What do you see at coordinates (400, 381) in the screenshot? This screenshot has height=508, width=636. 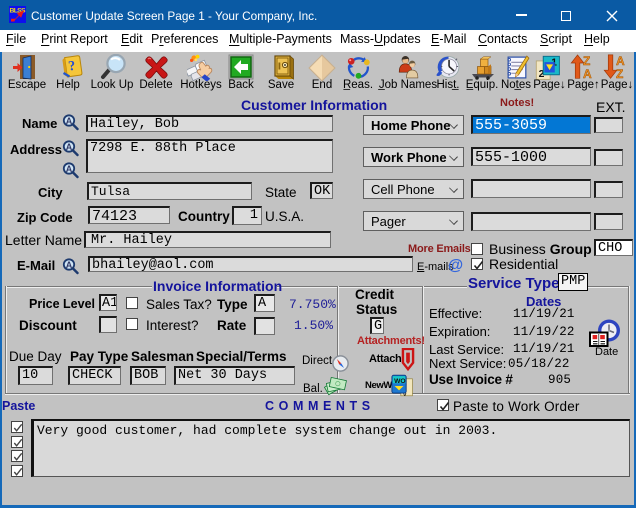 I see `svg-text: WO` at bounding box center [400, 381].